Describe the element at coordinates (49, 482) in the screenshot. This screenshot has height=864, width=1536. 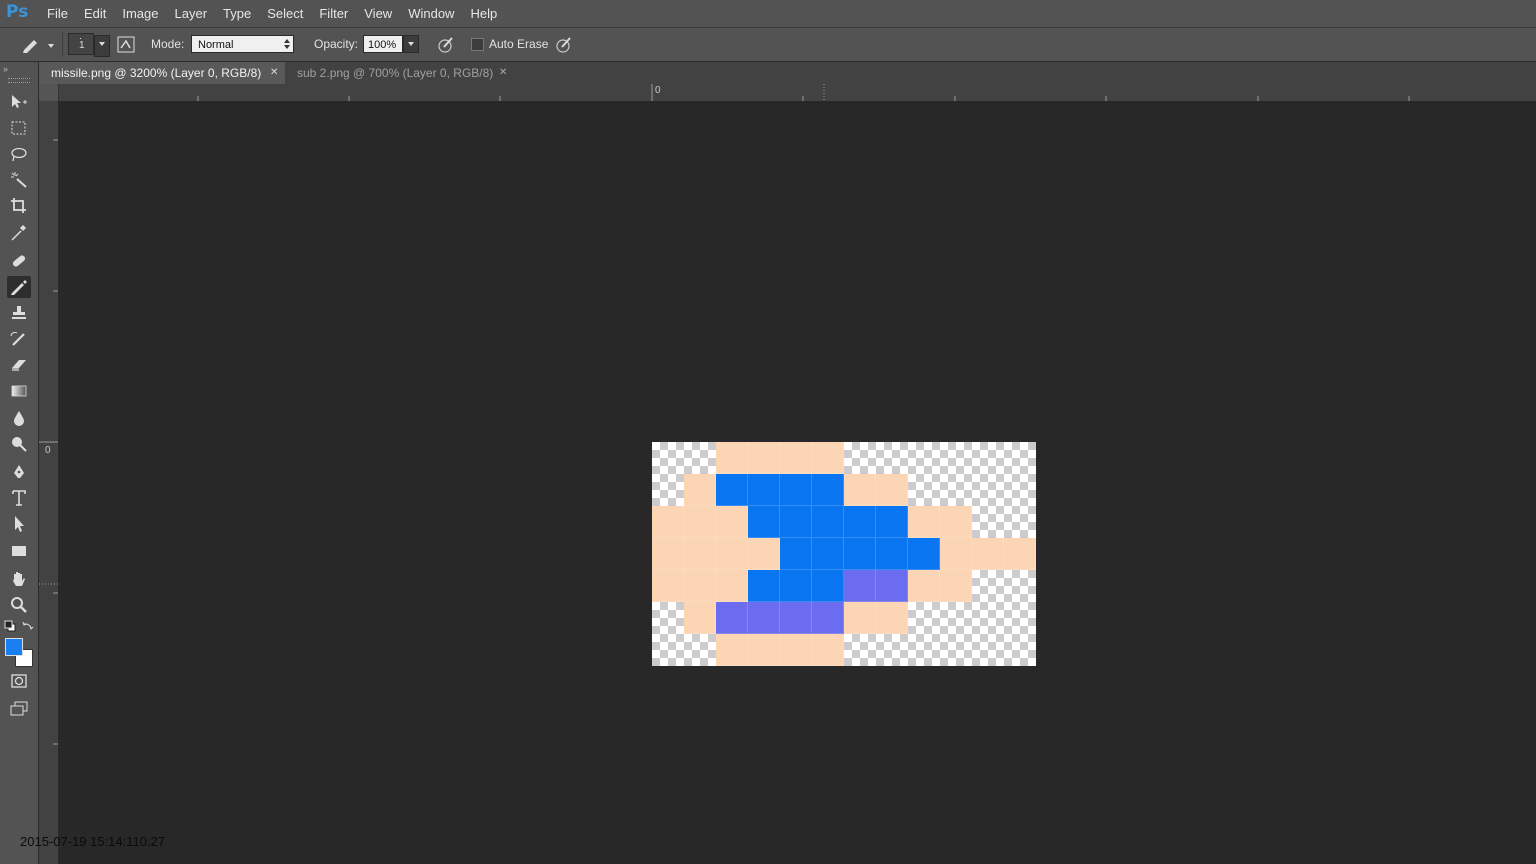
I see `vertical-ruler: 0` at that location.